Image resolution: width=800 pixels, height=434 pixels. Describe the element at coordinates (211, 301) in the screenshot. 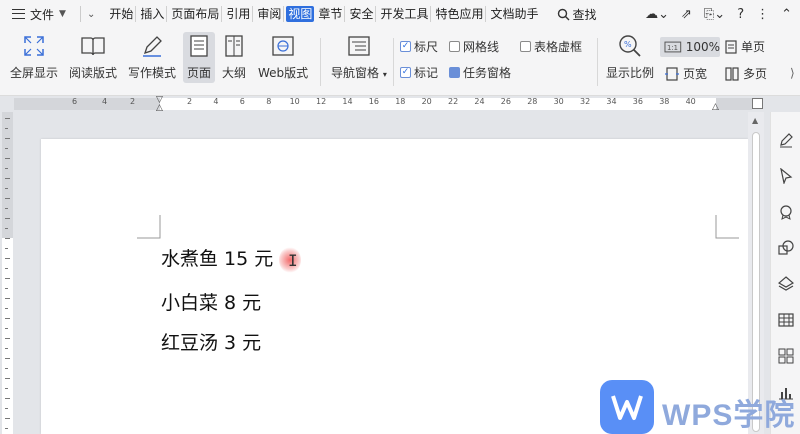

I see `document-line: 小白菜 8 元` at that location.